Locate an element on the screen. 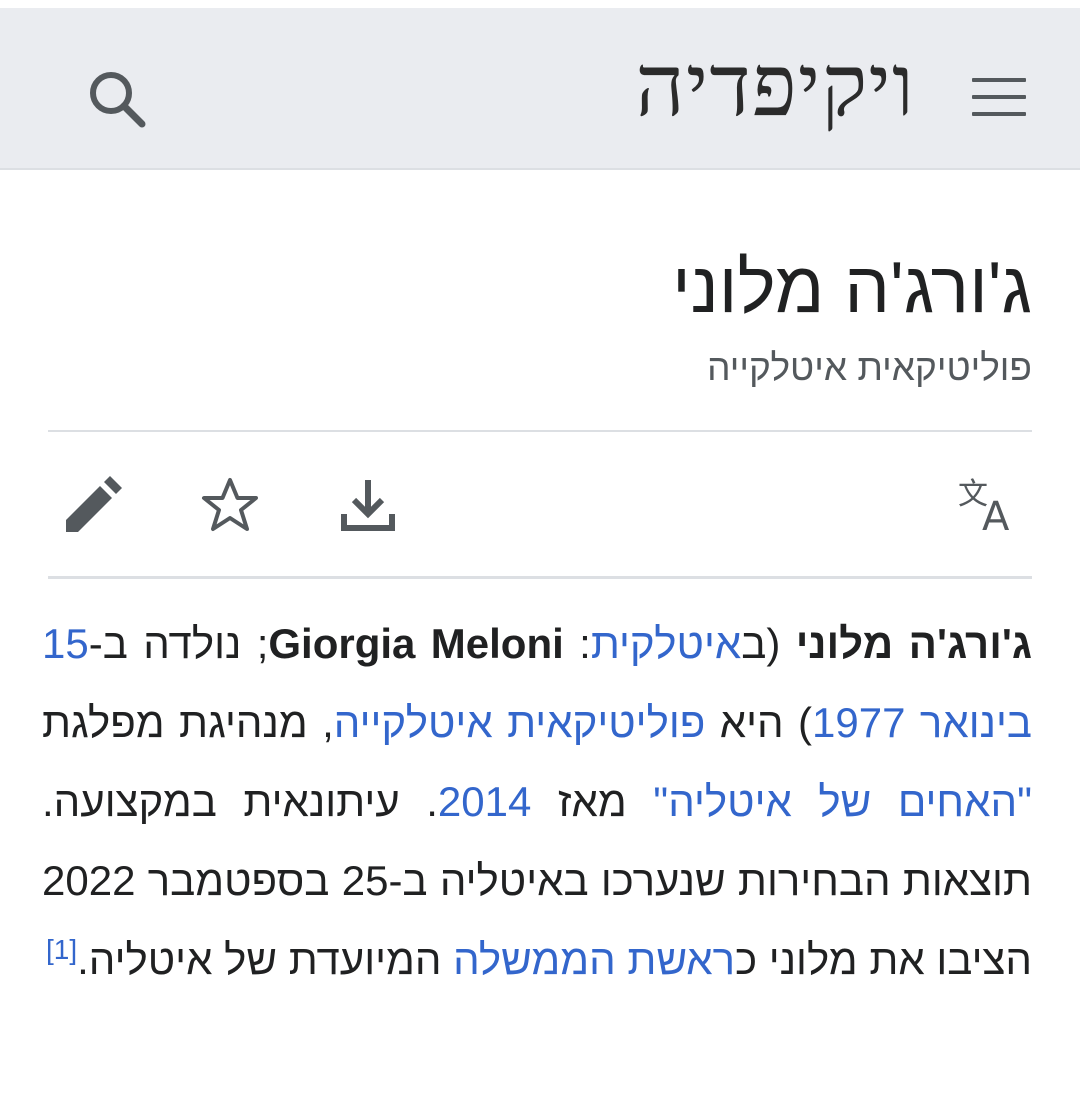 This screenshot has width=1080, height=1093. page-title: ג'ורג'ה מלוני is located at coordinates (852, 288).